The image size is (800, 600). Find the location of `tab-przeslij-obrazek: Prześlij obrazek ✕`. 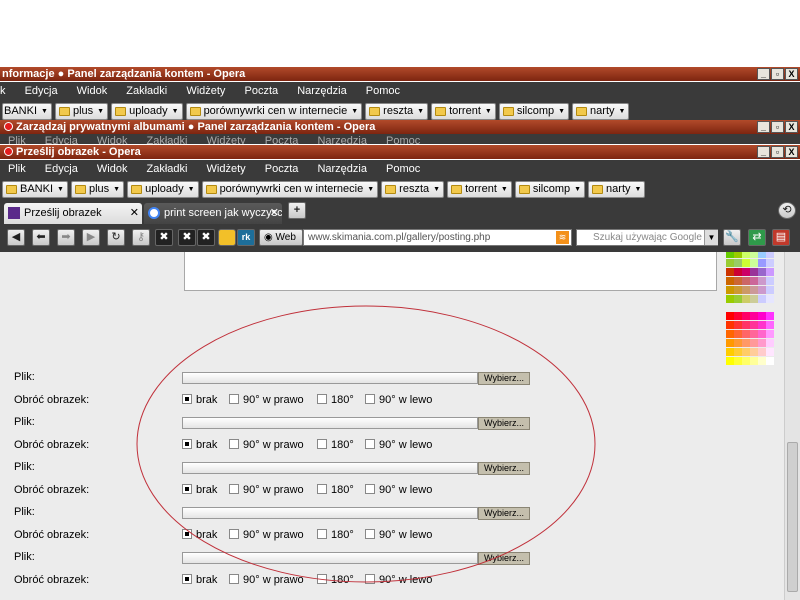

tab-przeslij-obrazek: Prześlij obrazek ✕ is located at coordinates (73, 213).